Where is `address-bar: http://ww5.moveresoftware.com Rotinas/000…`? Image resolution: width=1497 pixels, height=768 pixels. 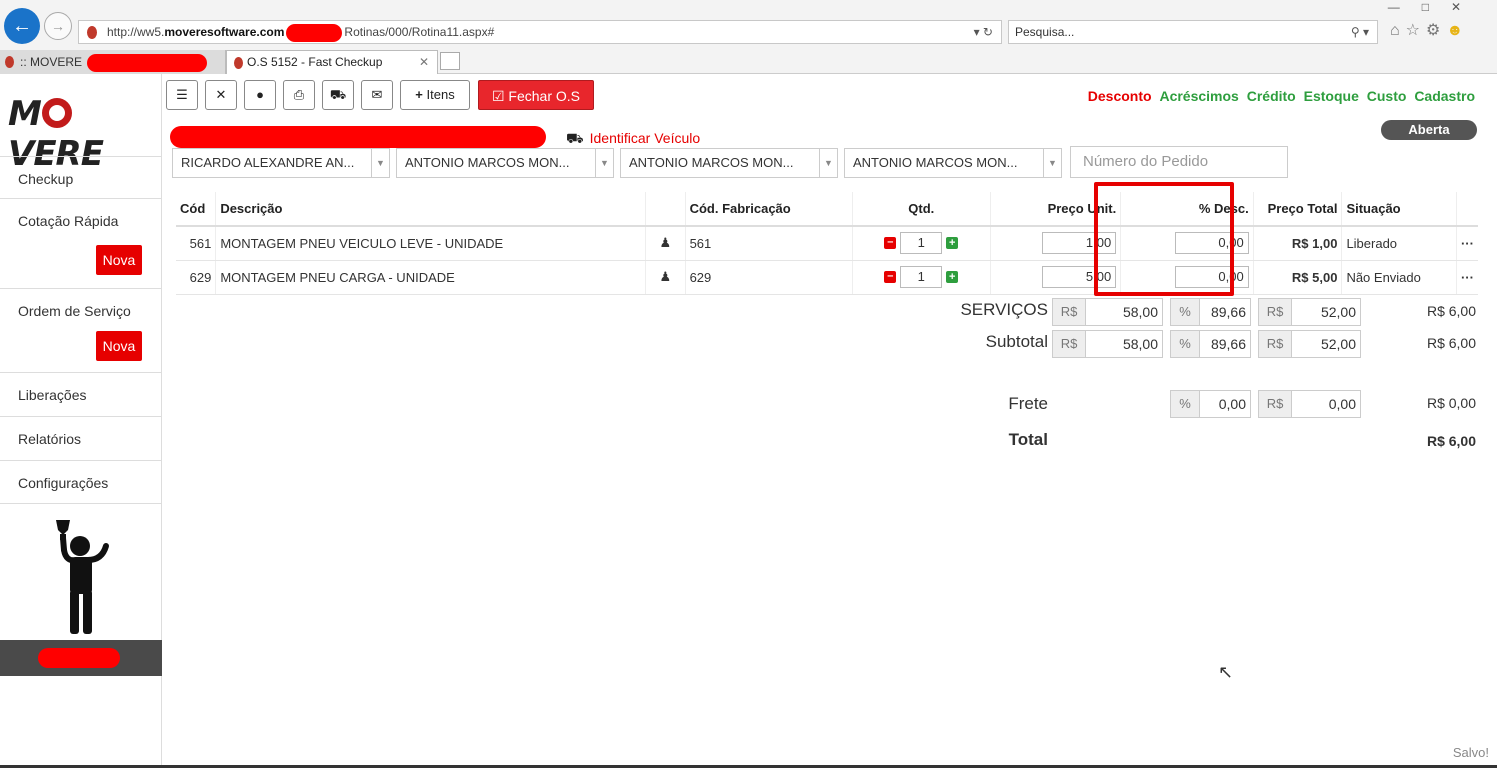 address-bar: http://ww5.moveresoftware.com Rotinas/000… is located at coordinates (540, 32).